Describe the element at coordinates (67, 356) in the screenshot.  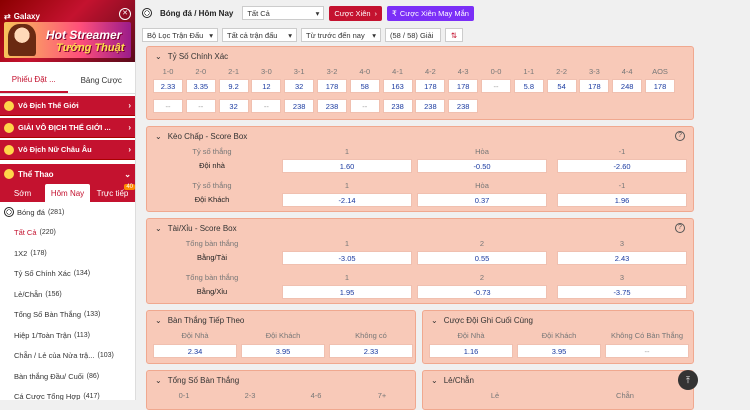
I see `sidebar-market-item: Chẵn / Lẻ của Nửa trậ... (103)` at that location.